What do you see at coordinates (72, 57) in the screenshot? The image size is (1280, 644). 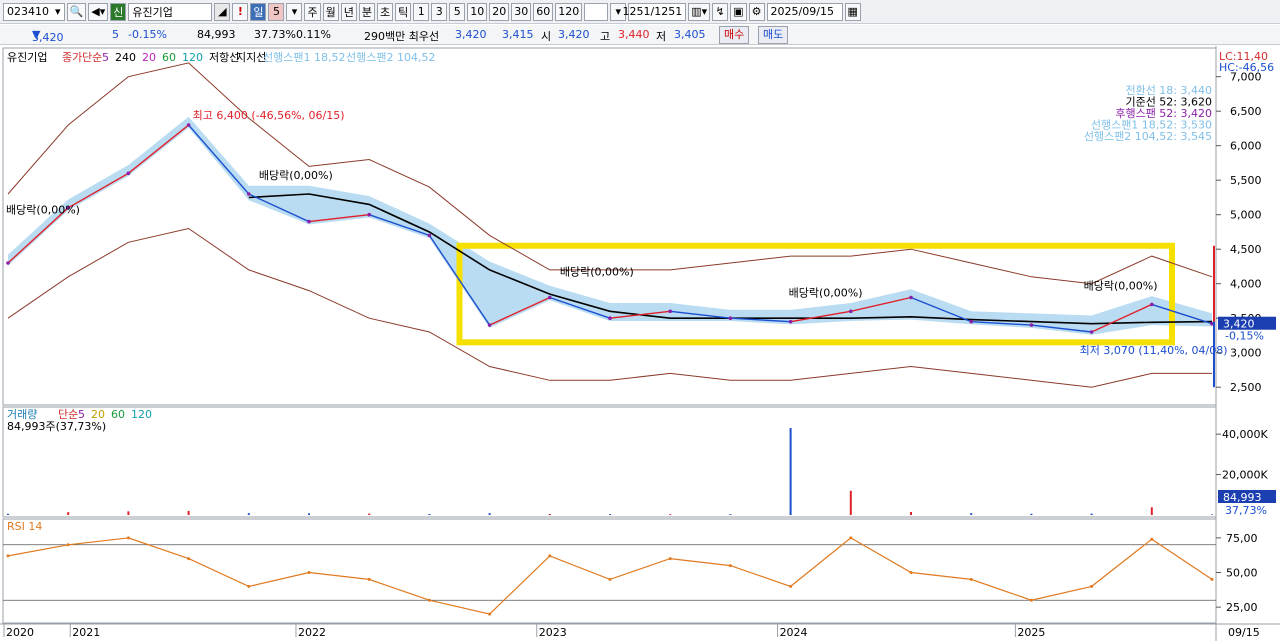 I see `legend-item: 종가` at bounding box center [72, 57].